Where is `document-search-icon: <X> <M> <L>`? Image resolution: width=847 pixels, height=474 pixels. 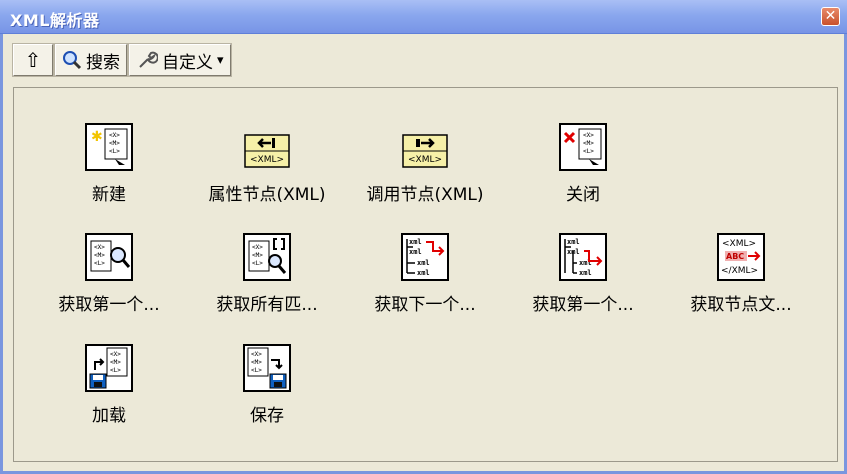
document-search-icon: <X> <M> <L> is located at coordinates (109, 257).